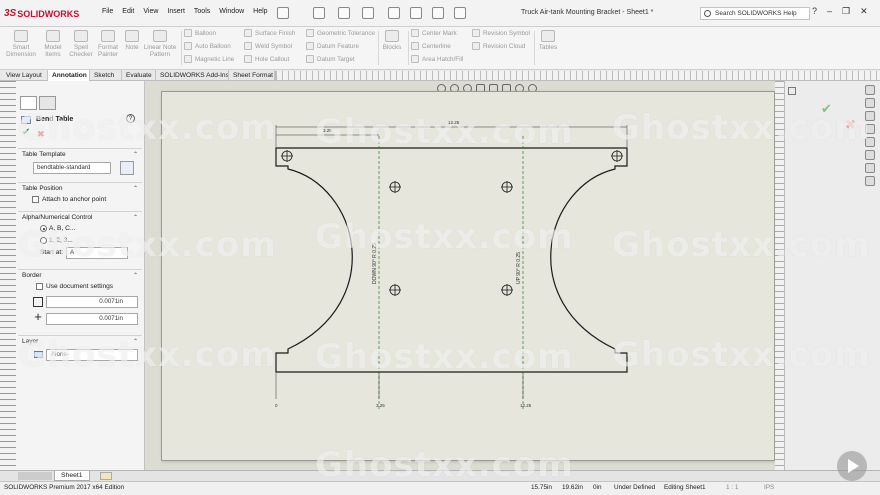 Image resolution: width=880 pixels, height=495 pixels. What do you see at coordinates (852, 466) in the screenshot?
I see `play-icon` at bounding box center [852, 466].